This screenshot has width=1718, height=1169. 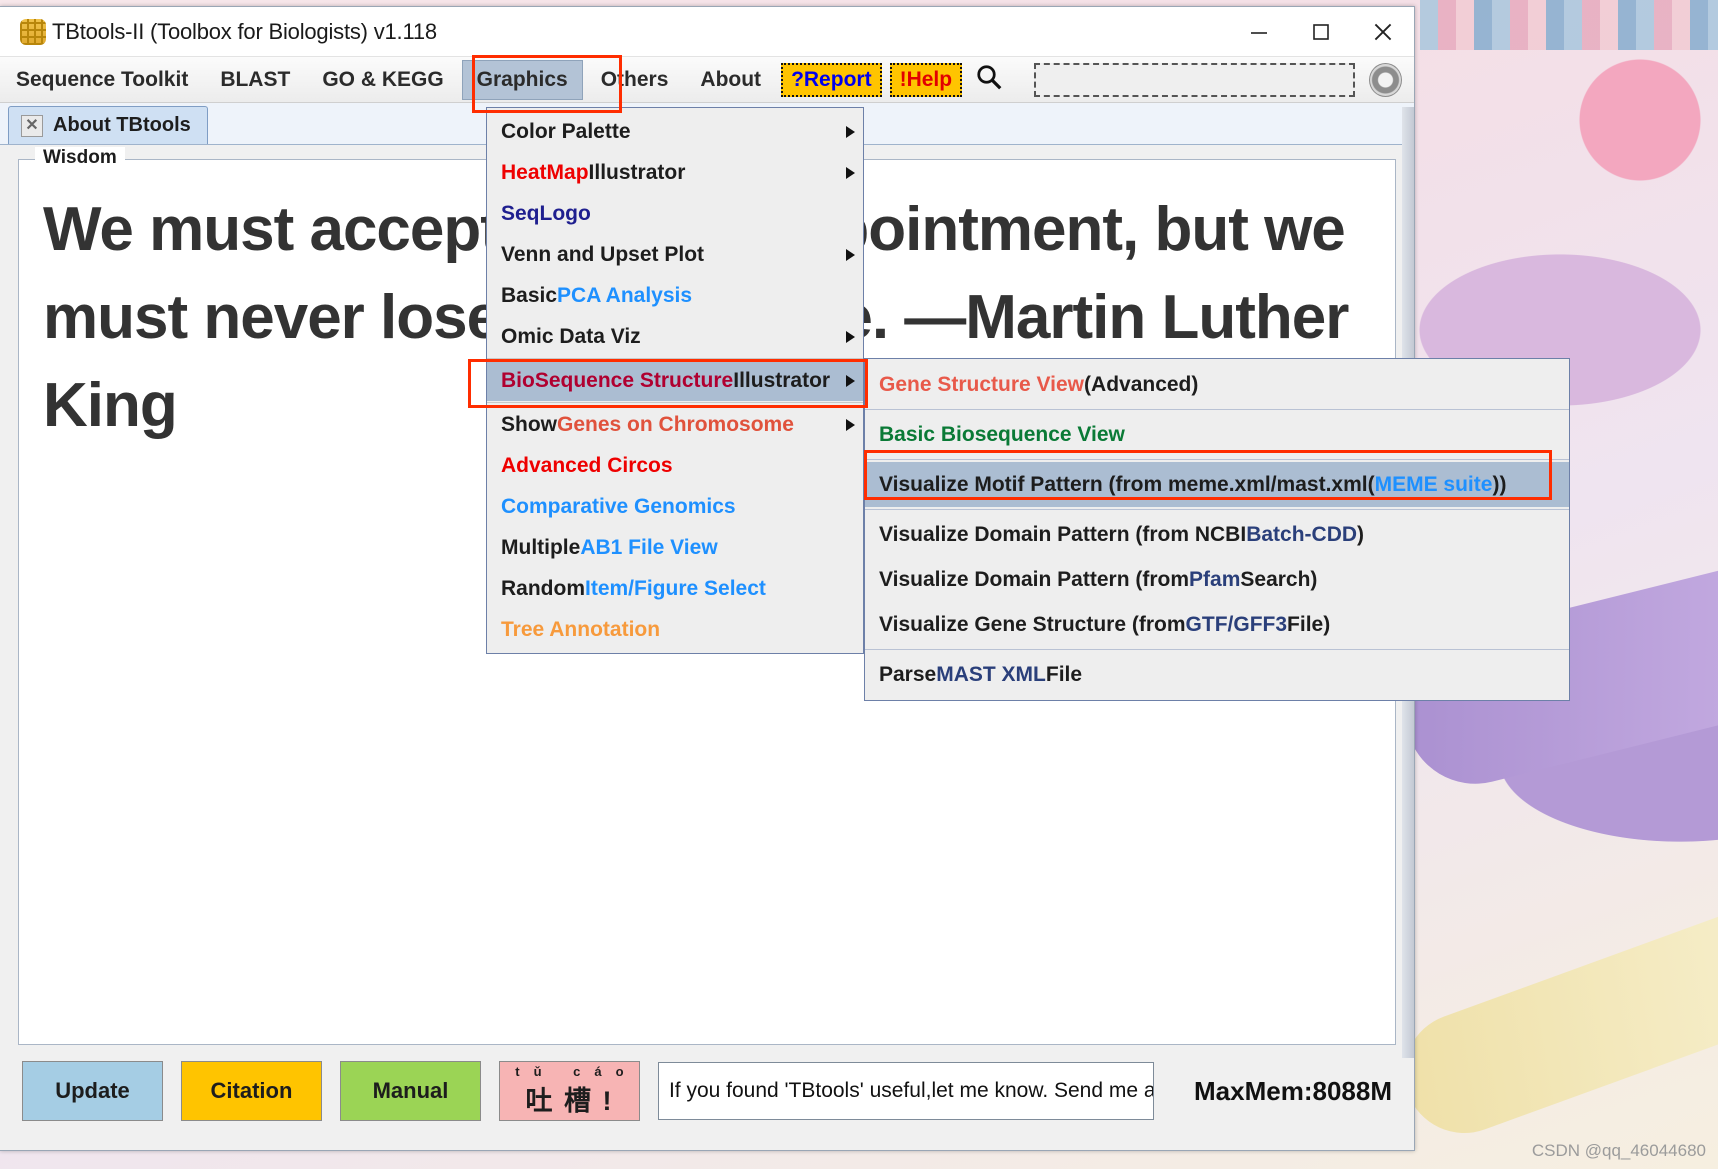 I want to click on graphics-menu-item-random-item-figure-select-text-1: Item/Figure Select, so click(x=675, y=588).